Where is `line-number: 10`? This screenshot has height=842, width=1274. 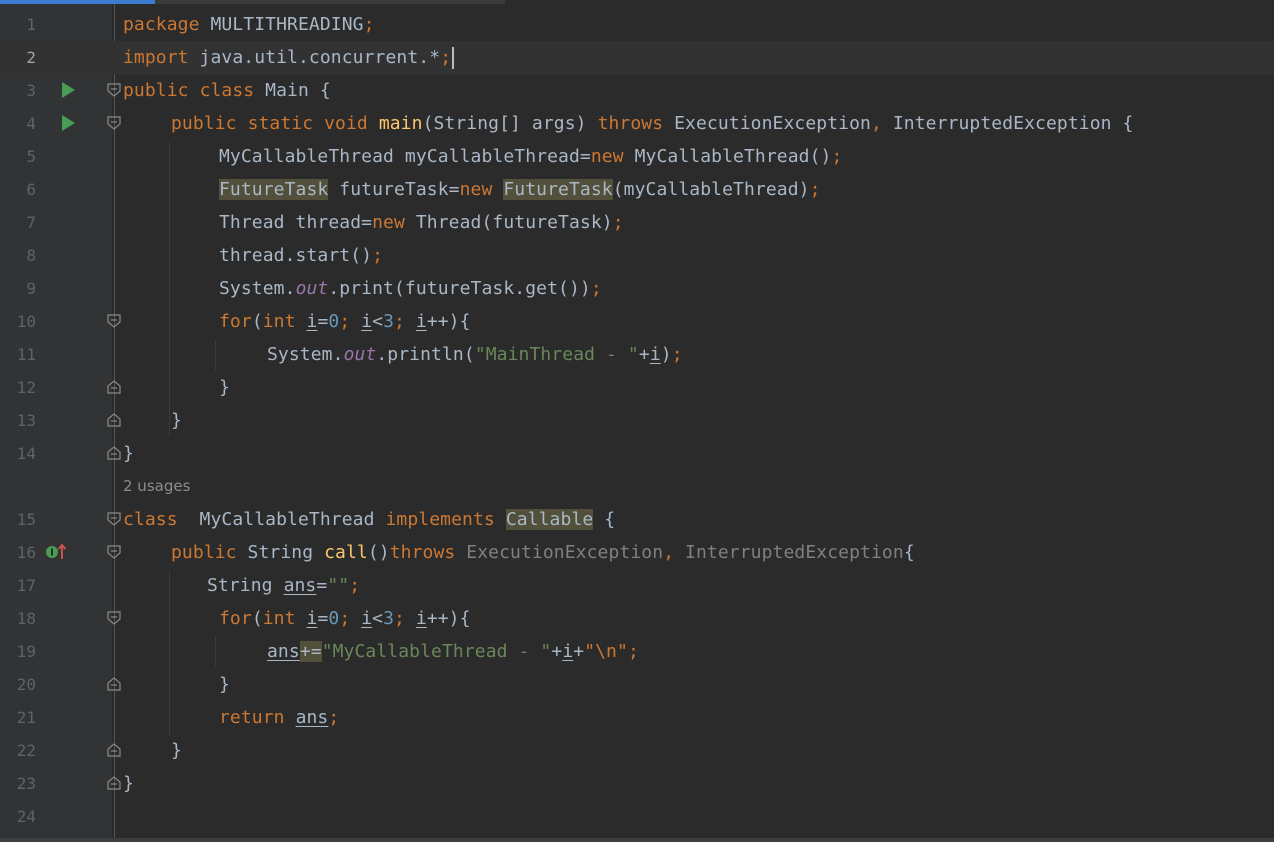
line-number: 10 is located at coordinates (26, 321).